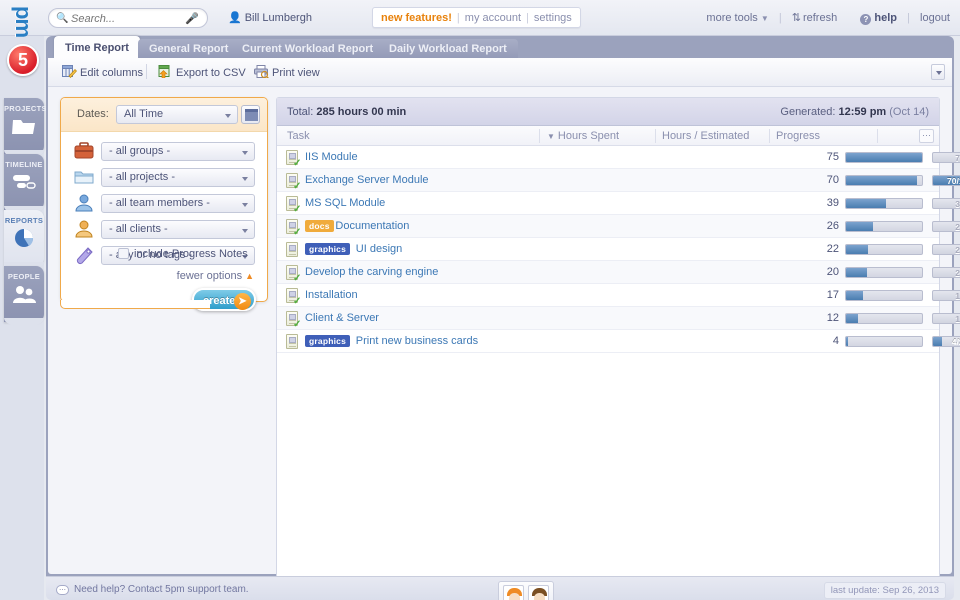 This screenshot has width=960, height=600. I want to click on tab-general-report: General Report, so click(189, 48).